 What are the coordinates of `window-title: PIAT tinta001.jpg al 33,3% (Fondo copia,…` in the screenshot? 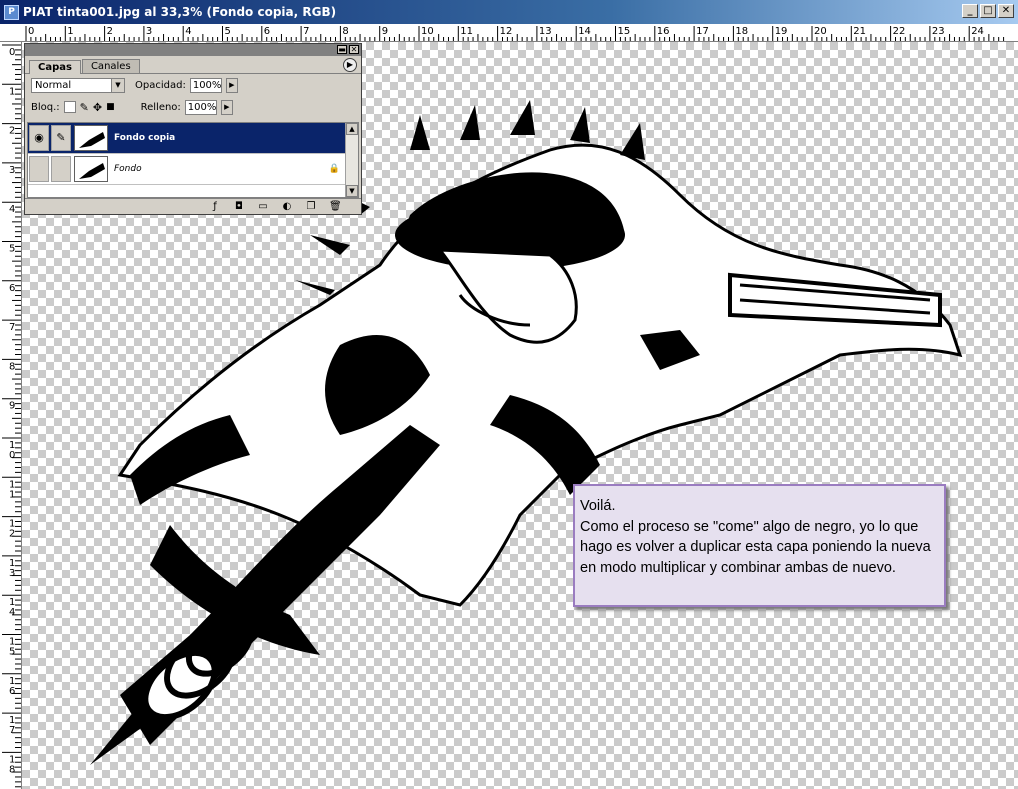 It's located at (180, 12).